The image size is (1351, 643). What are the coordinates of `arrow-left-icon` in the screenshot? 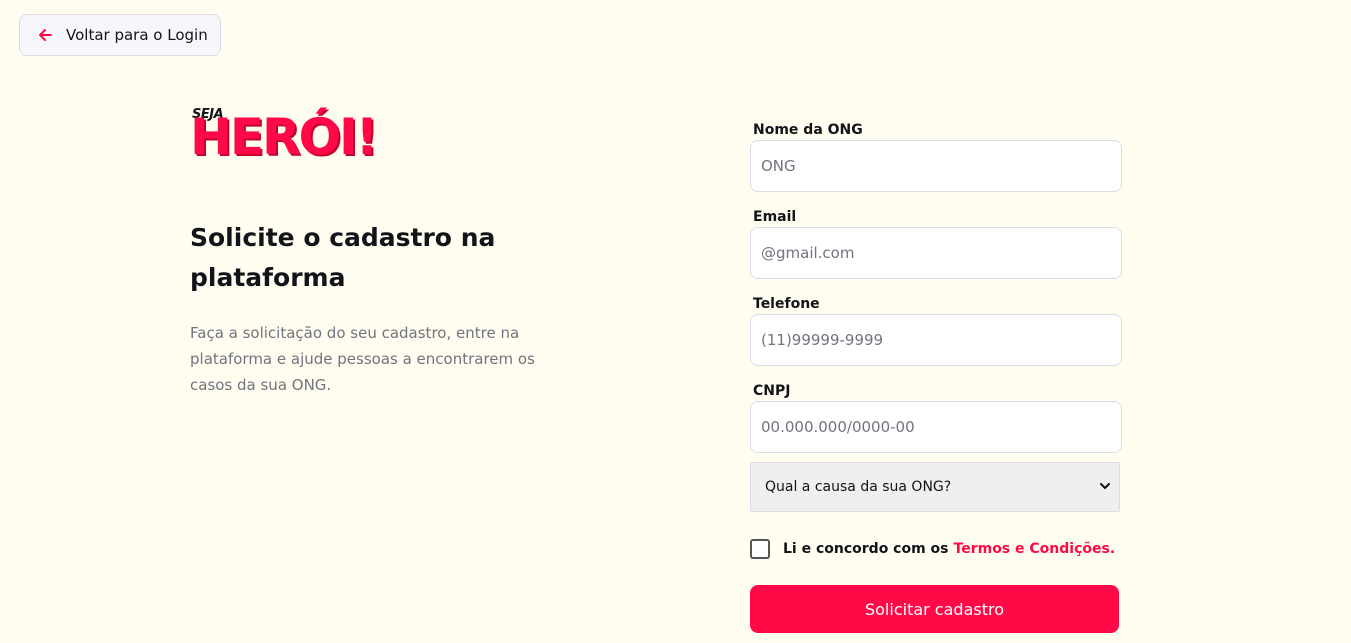 It's located at (45, 35).